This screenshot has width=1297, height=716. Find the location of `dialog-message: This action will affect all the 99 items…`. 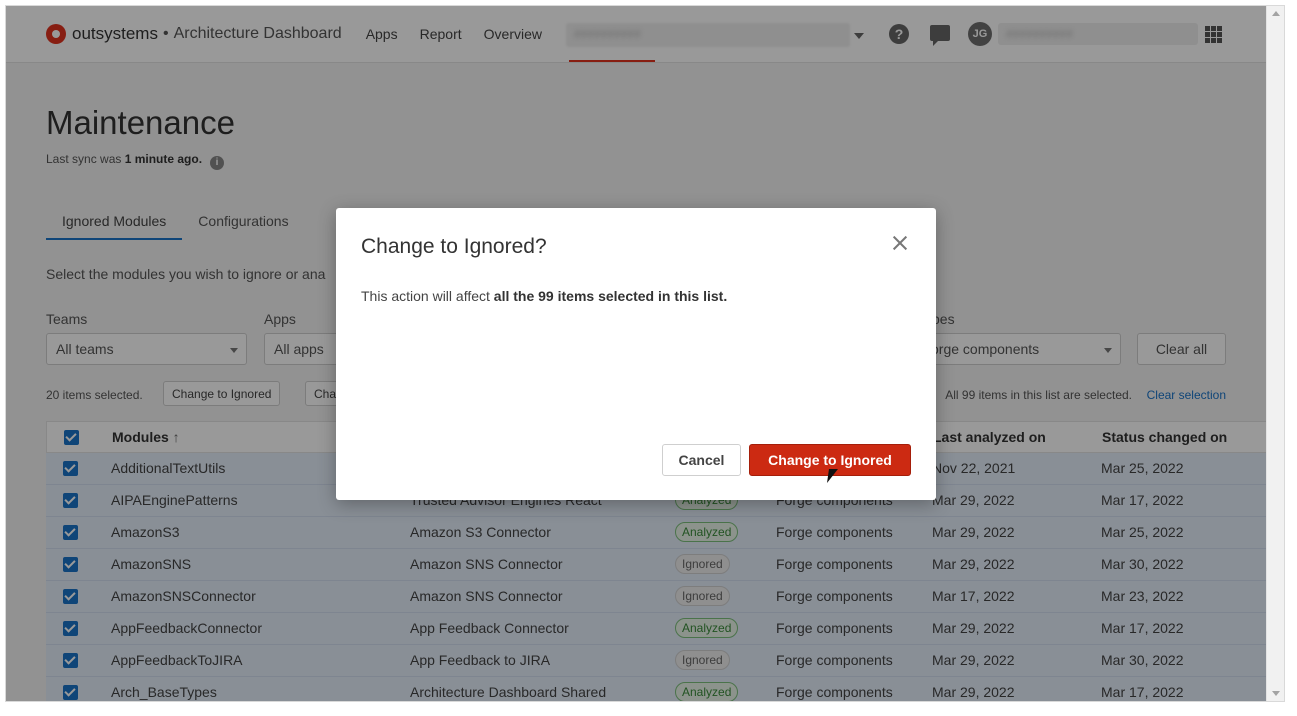

dialog-message: This action will affect all the 99 items… is located at coordinates (544, 296).